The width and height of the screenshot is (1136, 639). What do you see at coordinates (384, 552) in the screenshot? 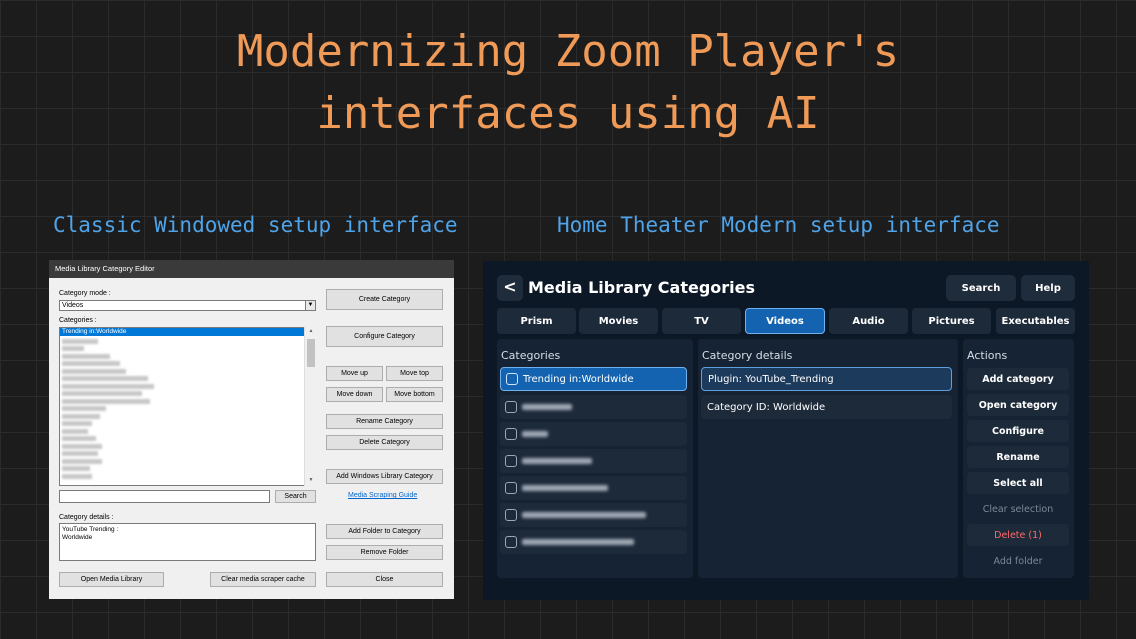
I see `remove-folder-button: Remove Folder` at bounding box center [384, 552].